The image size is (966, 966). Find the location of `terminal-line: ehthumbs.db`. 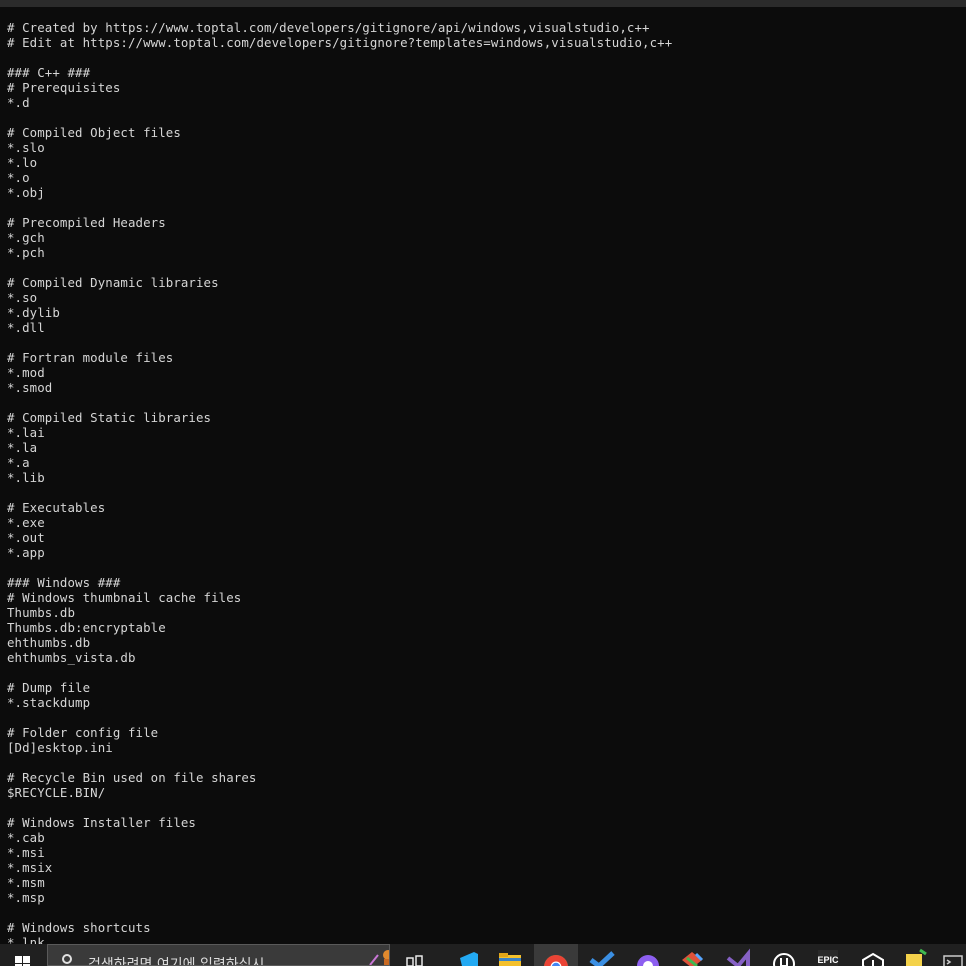

terminal-line: ehthumbs.db is located at coordinates (49, 642).